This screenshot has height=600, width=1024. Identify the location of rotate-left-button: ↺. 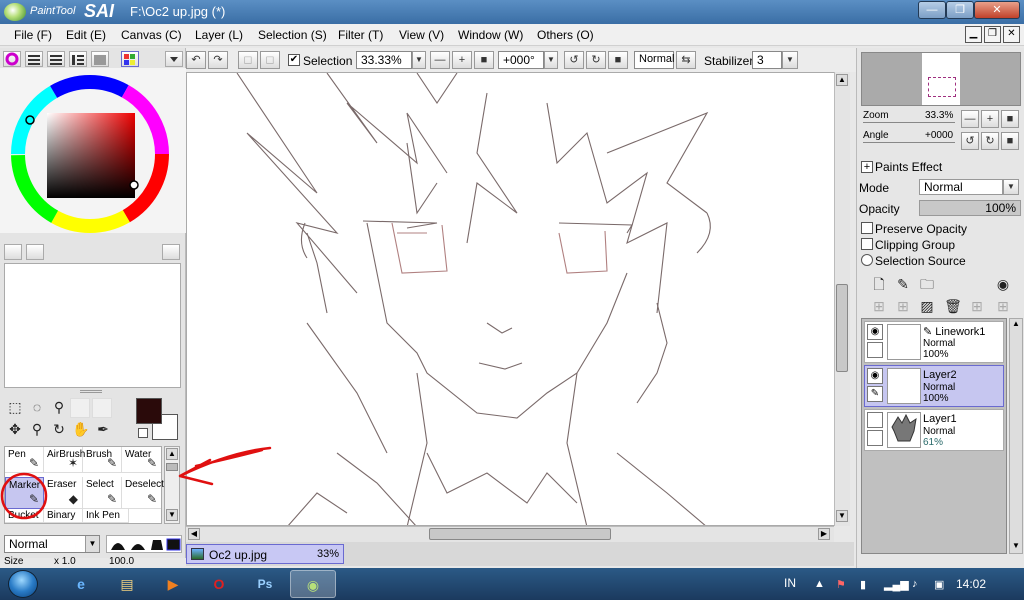
(574, 60).